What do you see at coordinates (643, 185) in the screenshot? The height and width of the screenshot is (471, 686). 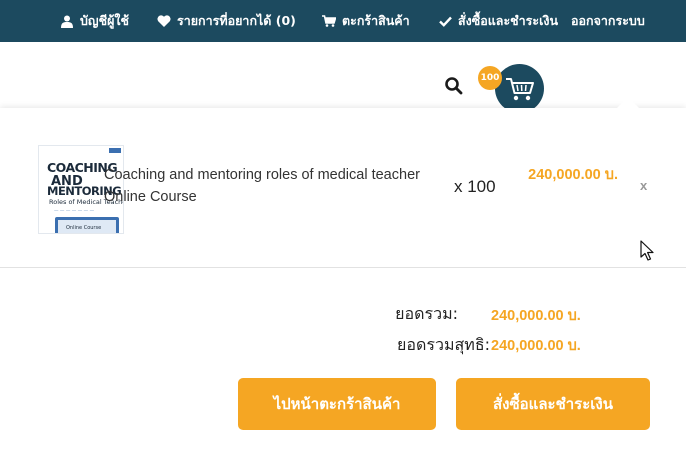 I see `remove-item-button: x` at bounding box center [643, 185].